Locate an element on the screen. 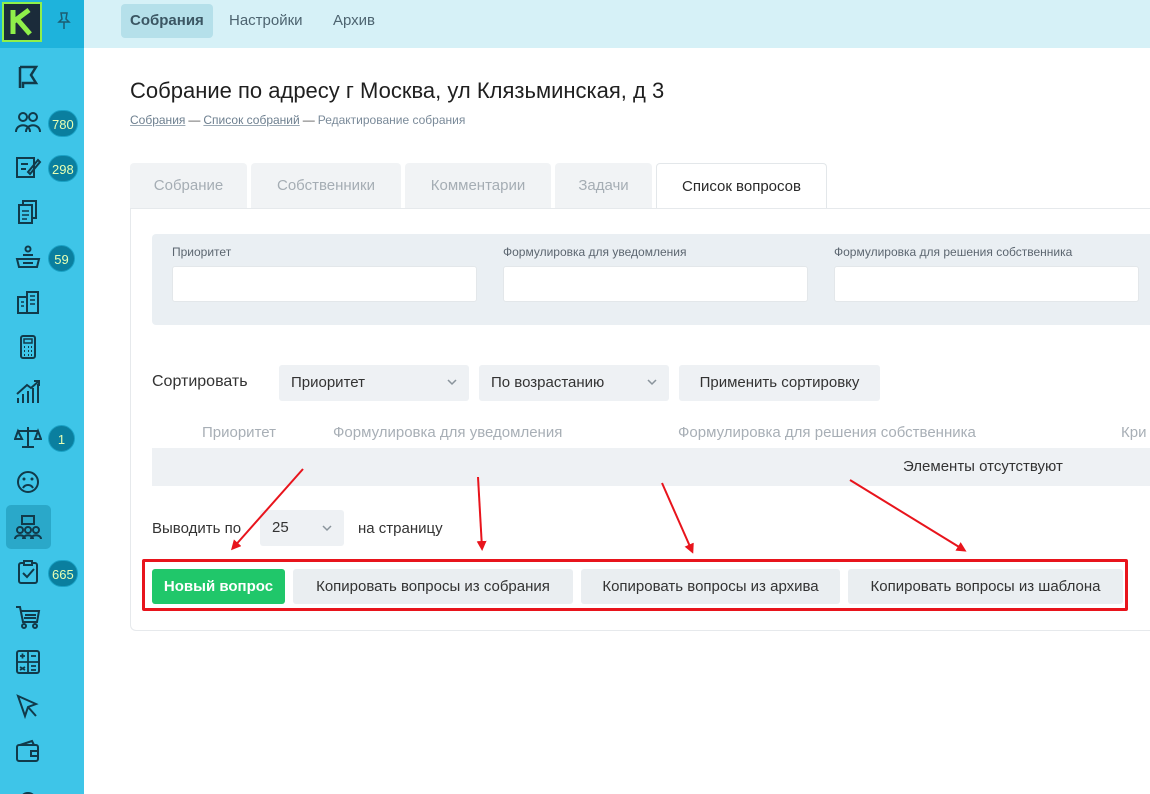 This screenshot has height=794, width=1150. flag-icon is located at coordinates (28, 76).